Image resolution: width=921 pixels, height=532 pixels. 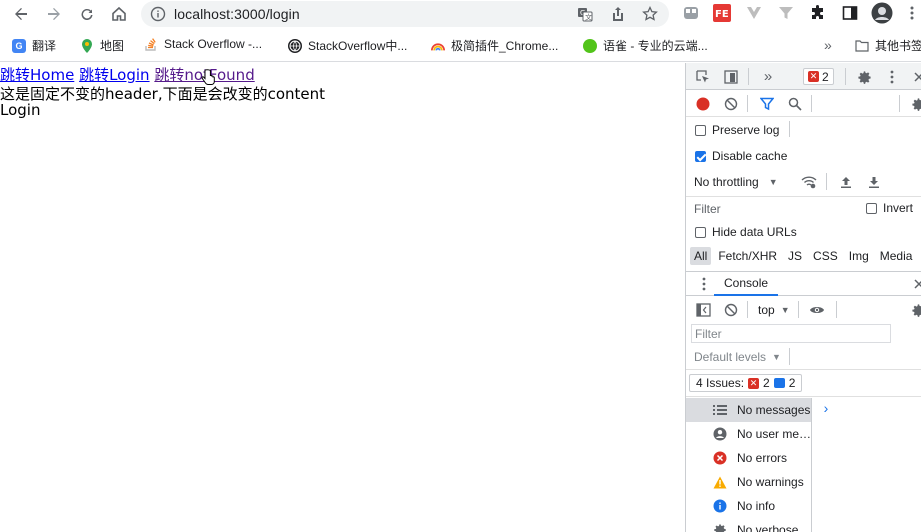 I want to click on console-toolbar: top ▼, so click(x=803, y=310).